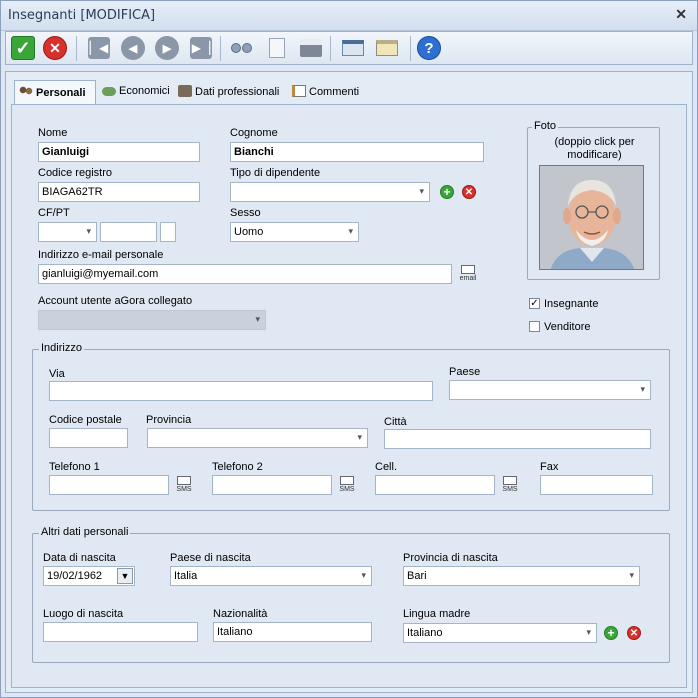  What do you see at coordinates (271, 576) in the screenshot?
I see `paese-nascita-select: Italia` at bounding box center [271, 576].